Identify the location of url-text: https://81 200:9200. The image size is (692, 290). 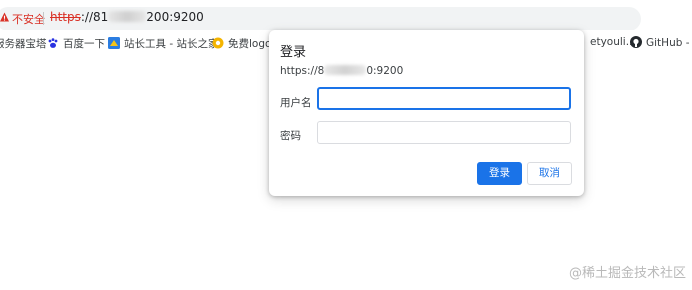
(127, 17).